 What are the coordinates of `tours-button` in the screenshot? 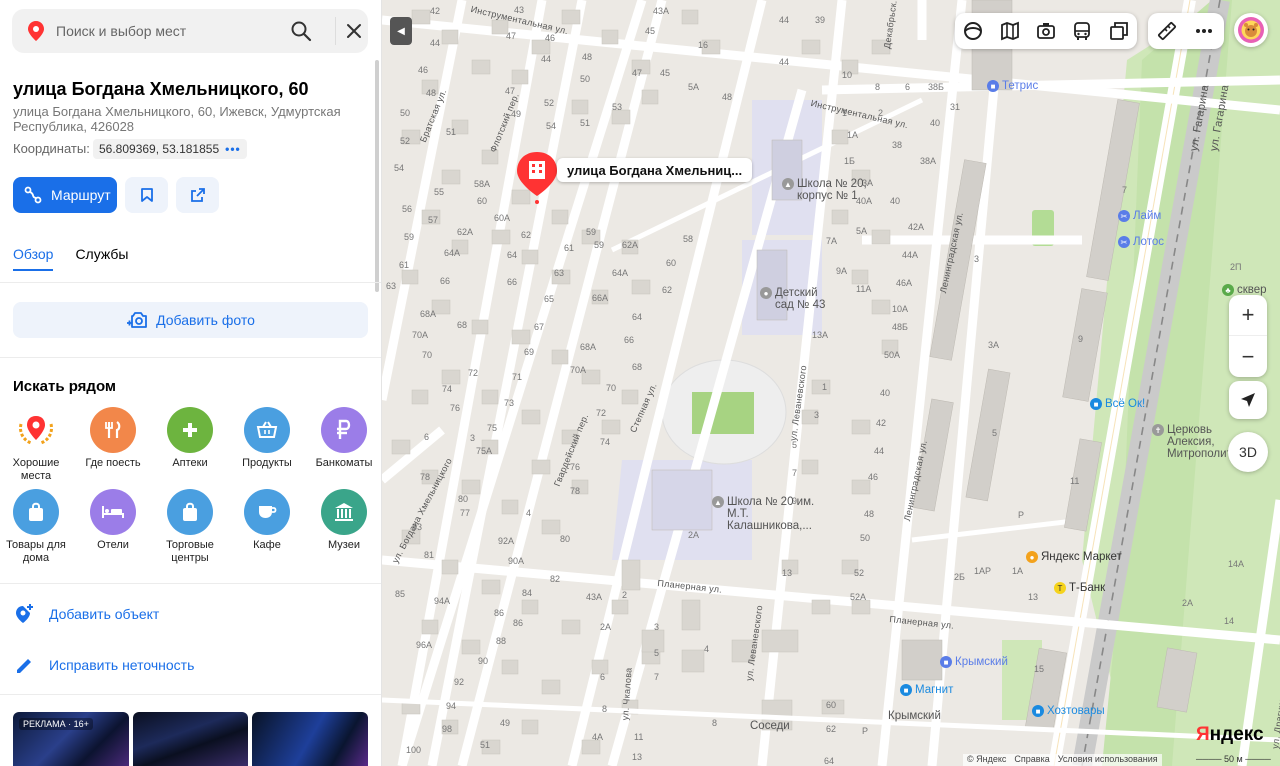 It's located at (1009, 31).